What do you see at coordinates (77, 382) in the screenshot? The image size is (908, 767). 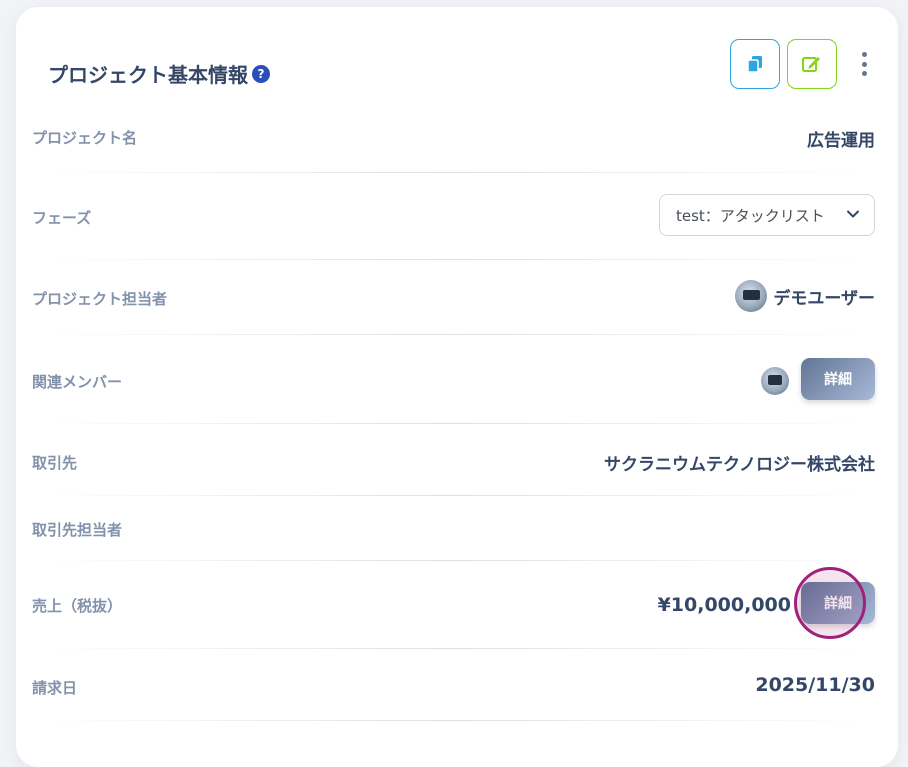 I see `members-label: 関連メンバー` at bounding box center [77, 382].